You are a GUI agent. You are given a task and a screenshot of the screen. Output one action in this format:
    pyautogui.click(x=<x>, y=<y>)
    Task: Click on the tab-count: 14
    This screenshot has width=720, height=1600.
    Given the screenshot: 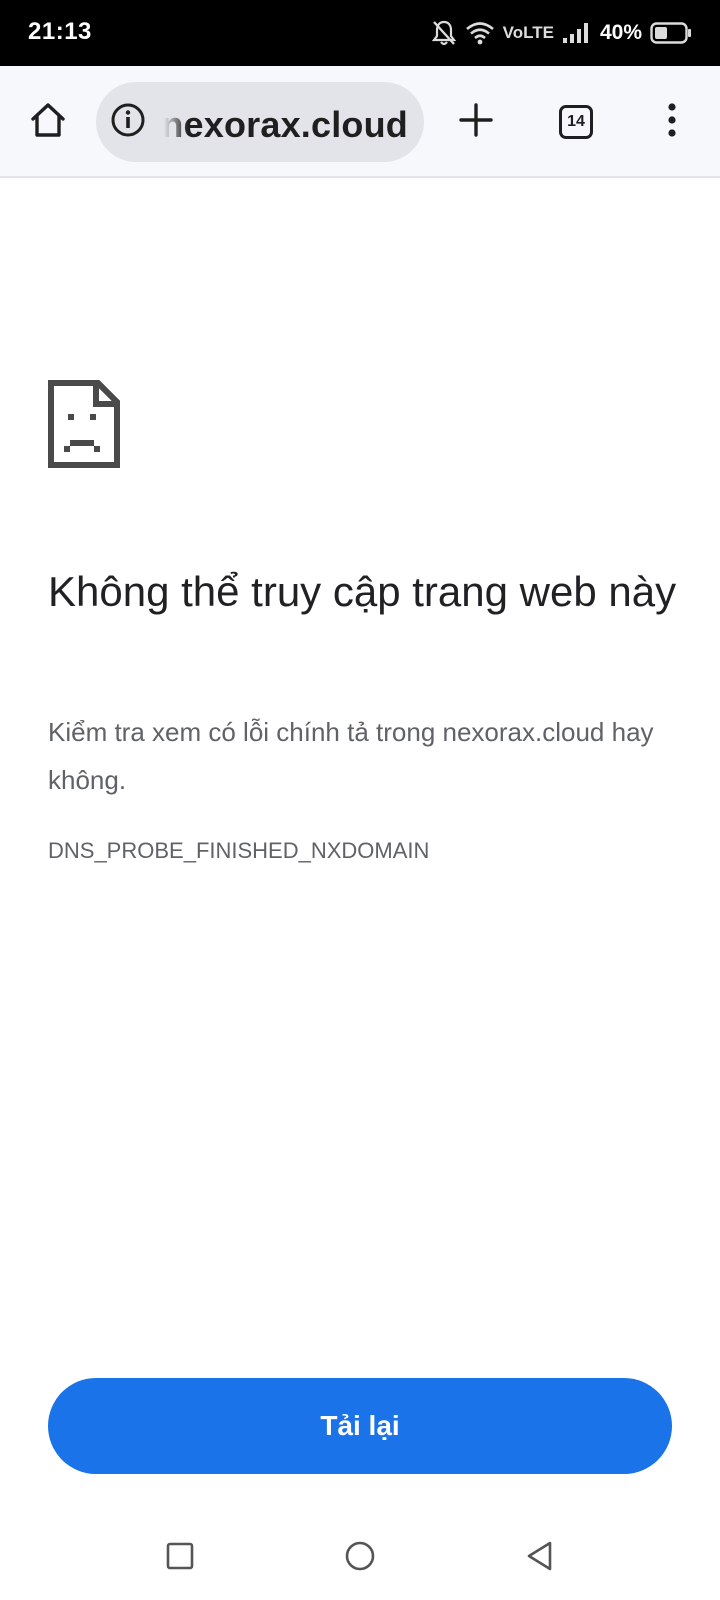 What is the action you would take?
    pyautogui.click(x=576, y=121)
    